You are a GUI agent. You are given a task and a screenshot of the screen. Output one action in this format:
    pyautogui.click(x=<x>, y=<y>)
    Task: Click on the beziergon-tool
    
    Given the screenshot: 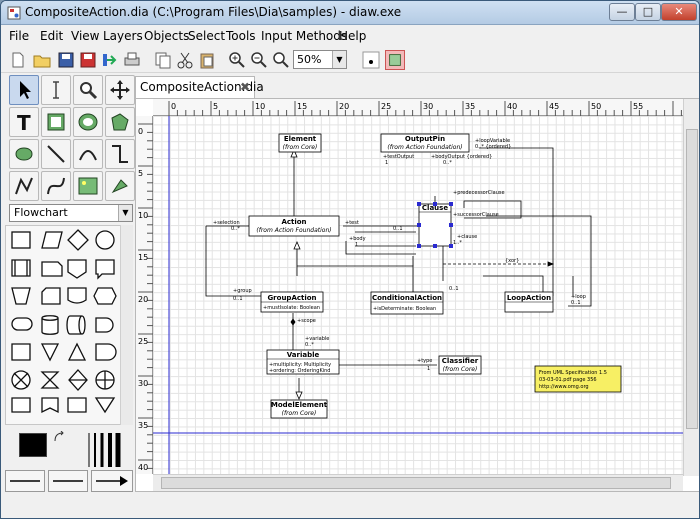 What is the action you would take?
    pyautogui.click(x=24, y=154)
    